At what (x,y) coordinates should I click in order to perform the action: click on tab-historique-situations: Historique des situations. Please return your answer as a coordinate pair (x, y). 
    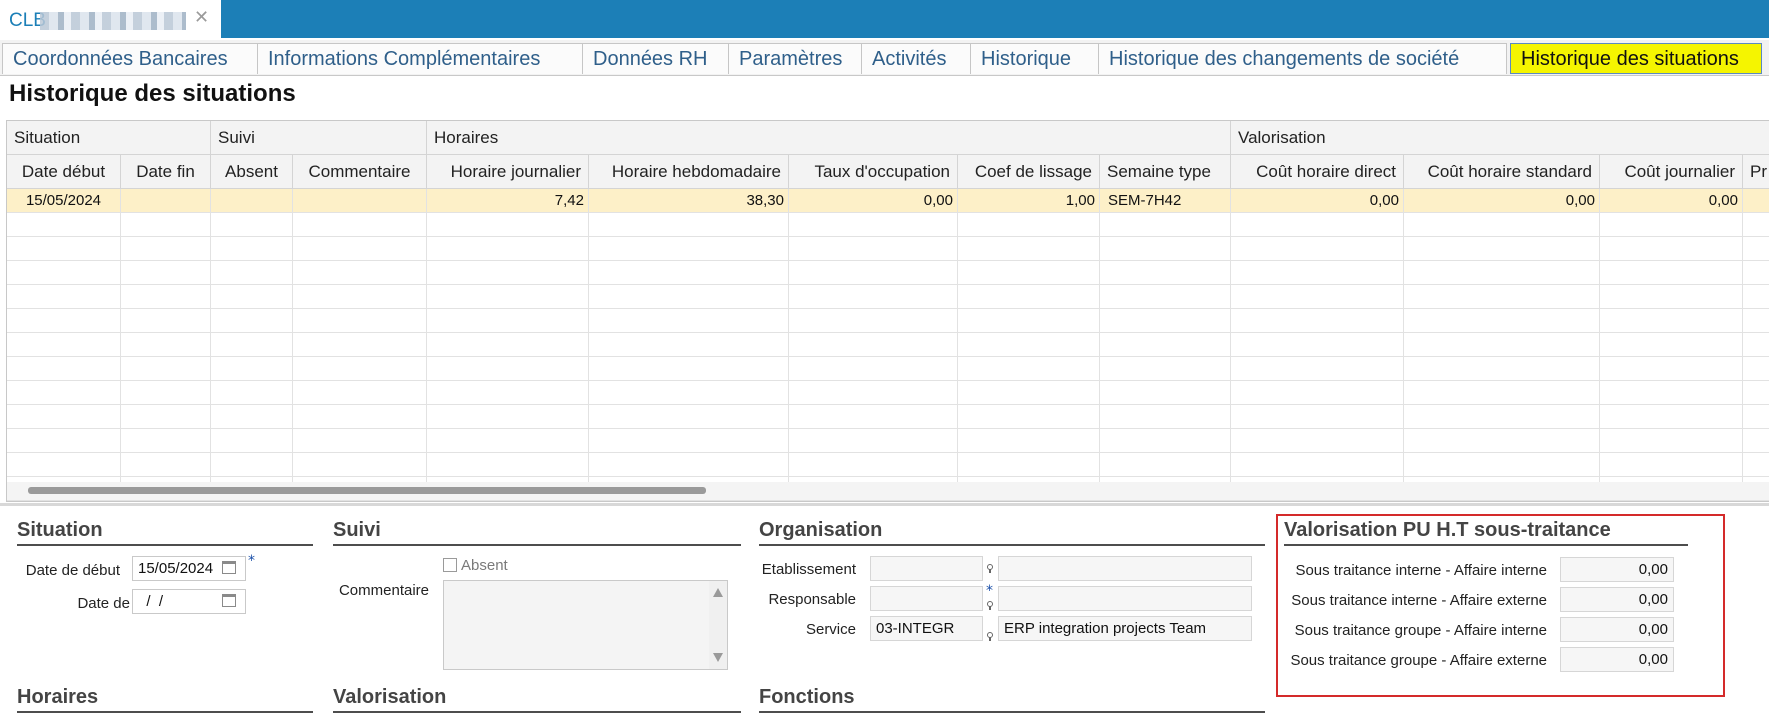
    Looking at the image, I should click on (1636, 58).